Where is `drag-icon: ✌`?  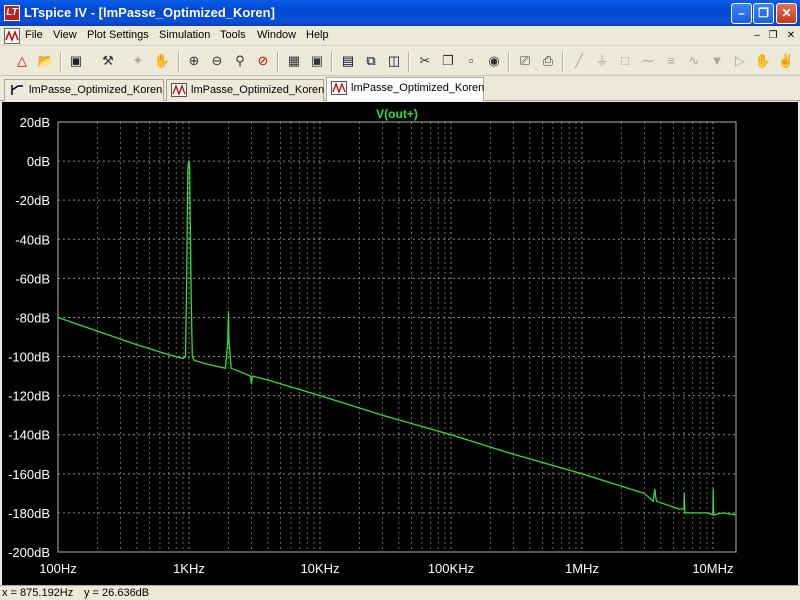 drag-icon: ✌ is located at coordinates (786, 61).